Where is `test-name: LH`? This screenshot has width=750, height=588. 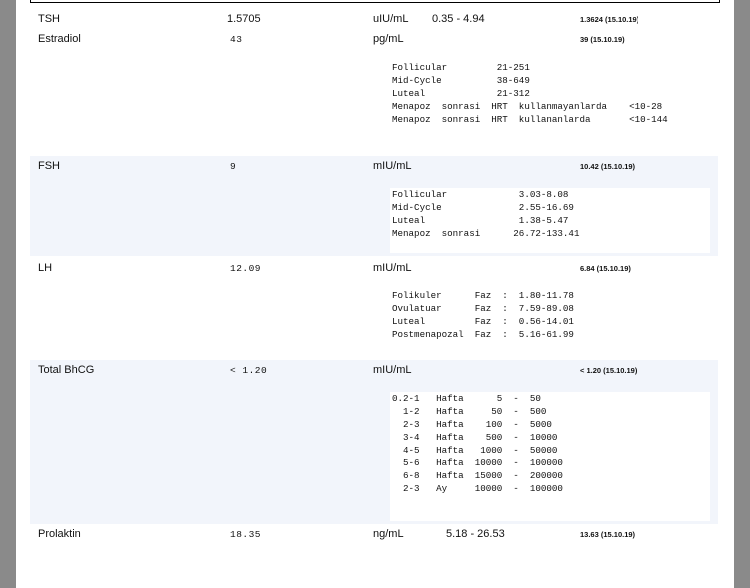 test-name: LH is located at coordinates (45, 268).